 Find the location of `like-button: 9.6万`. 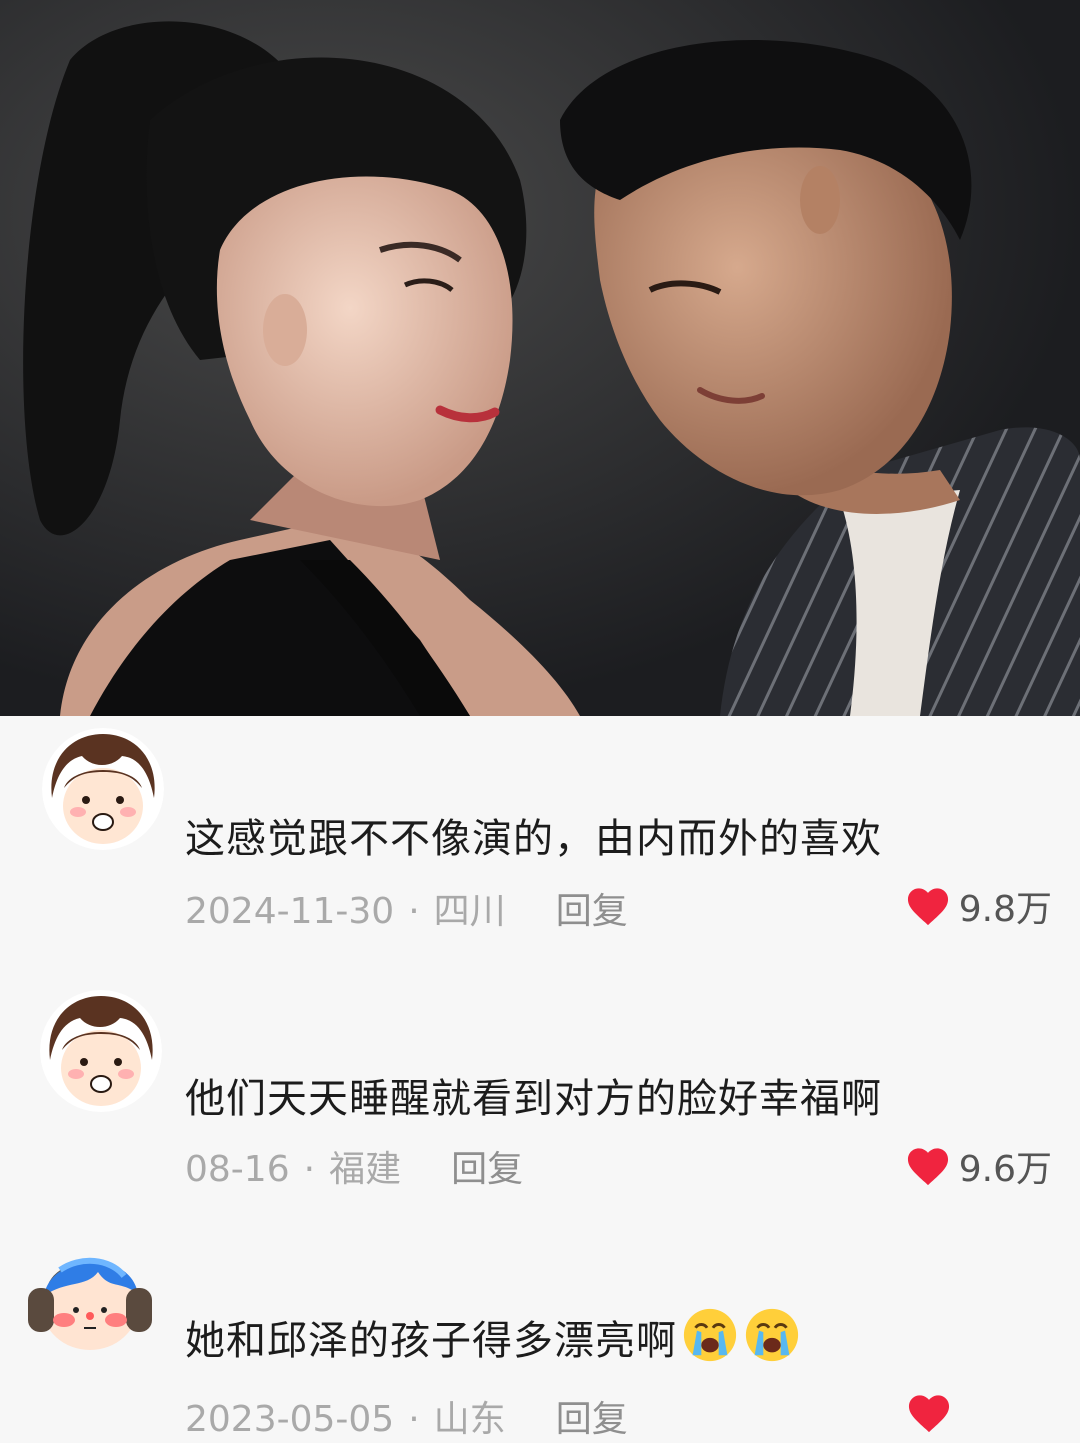

like-button: 9.6万 is located at coordinates (978, 1166).